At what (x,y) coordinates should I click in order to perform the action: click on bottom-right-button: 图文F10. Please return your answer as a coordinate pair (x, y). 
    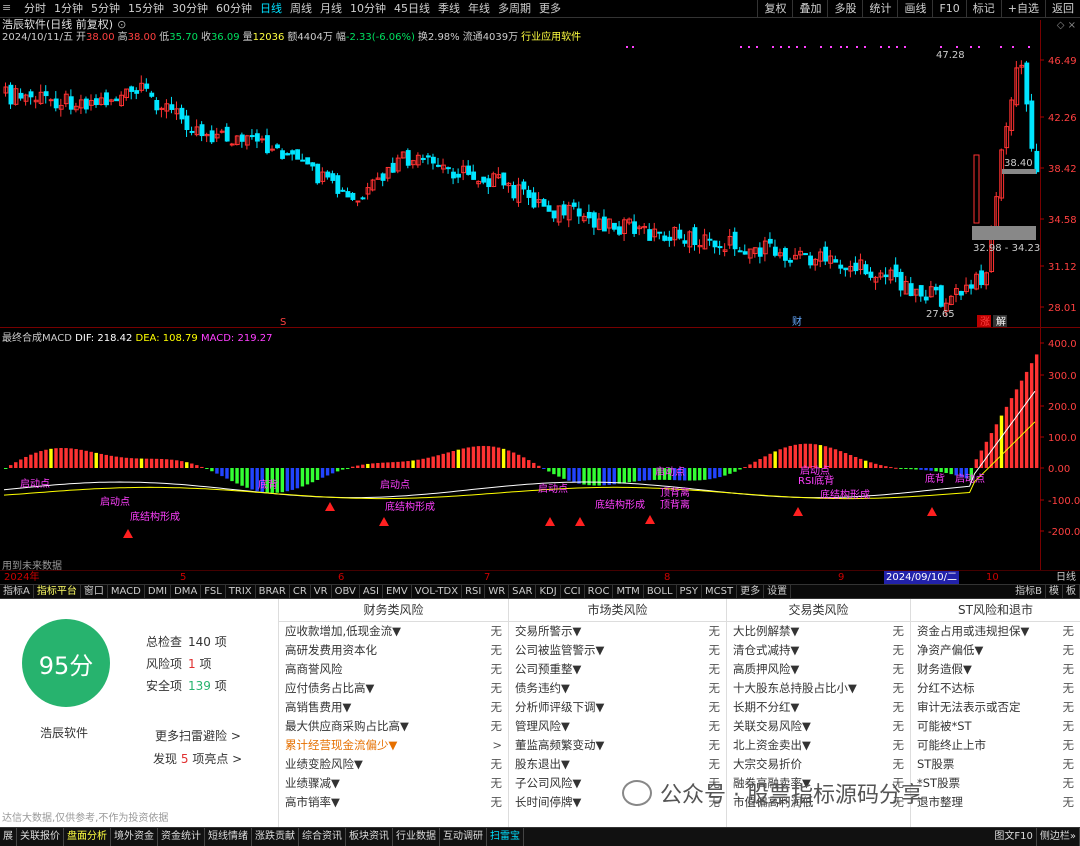
    Looking at the image, I should click on (1014, 837).